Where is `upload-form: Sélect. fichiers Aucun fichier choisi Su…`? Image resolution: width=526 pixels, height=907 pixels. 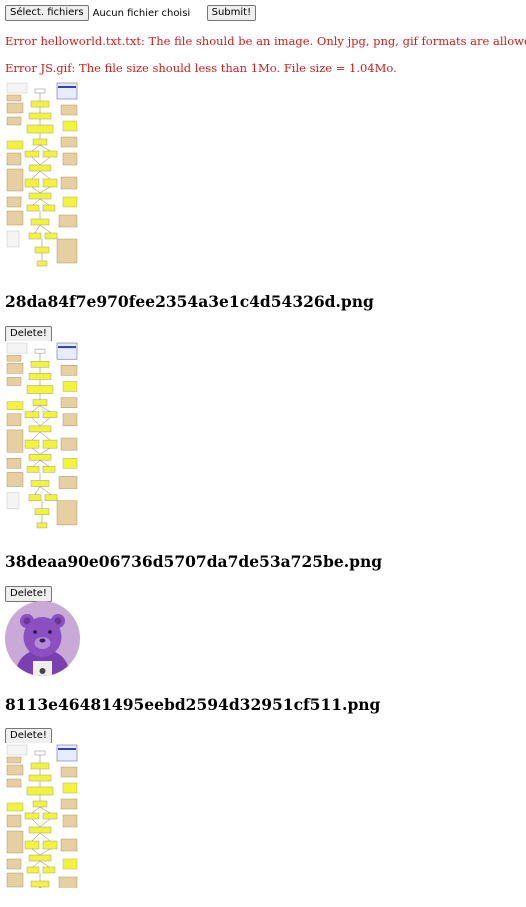
upload-form: Sélect. fichiers Aucun fichier choisi Su… is located at coordinates (263, 13).